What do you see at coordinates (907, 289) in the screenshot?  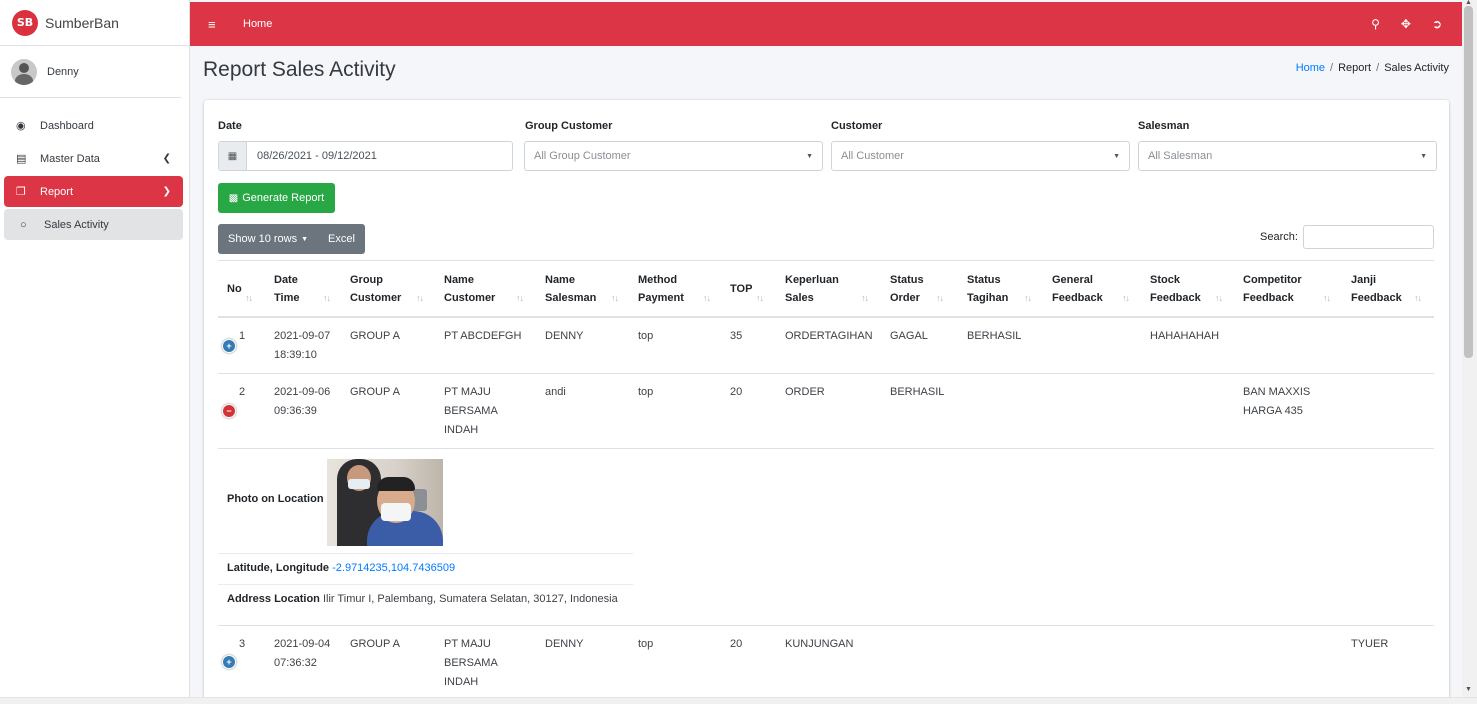 I see `col-header-status-order: Status Order` at bounding box center [907, 289].